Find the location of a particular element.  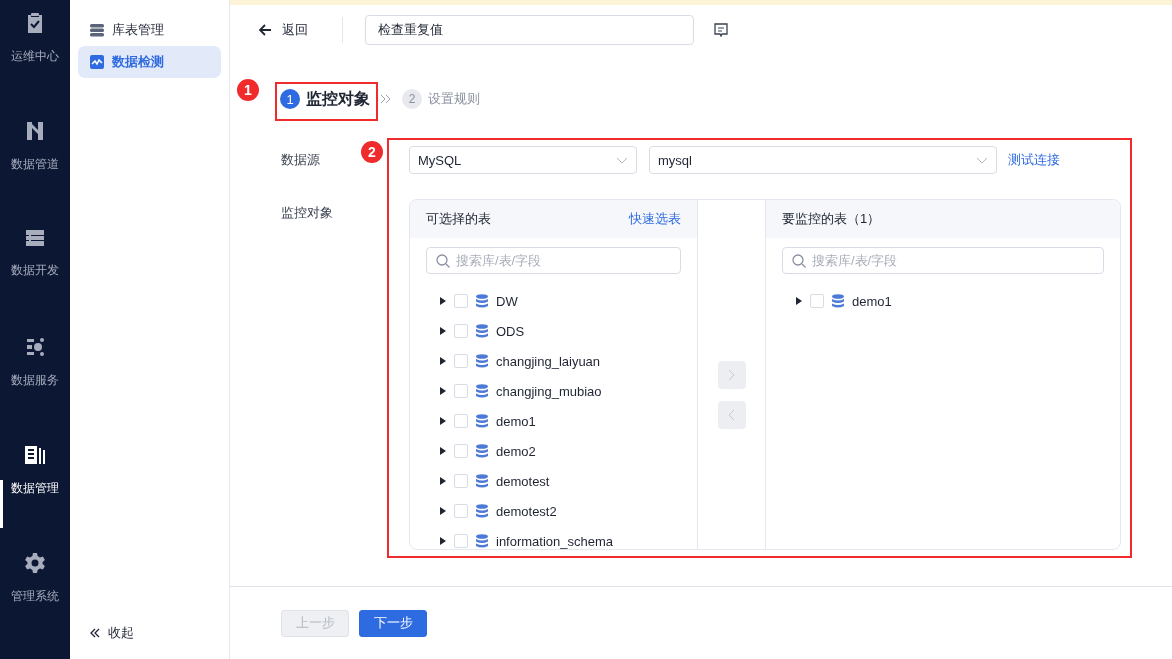

source-type-select: MySQL is located at coordinates (523, 160).